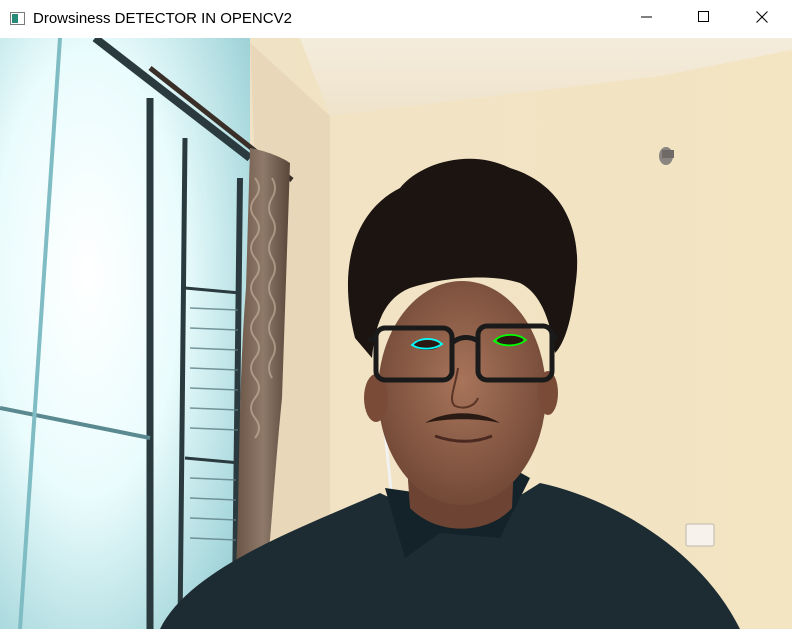 The height and width of the screenshot is (629, 792). I want to click on close-button, so click(762, 19).